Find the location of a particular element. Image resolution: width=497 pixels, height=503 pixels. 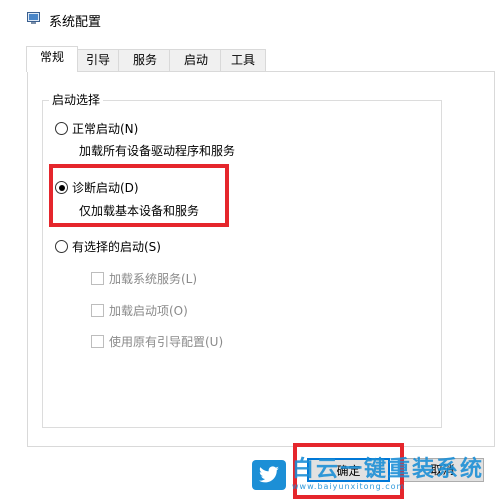

tab-boot: 引导 is located at coordinates (98, 60).